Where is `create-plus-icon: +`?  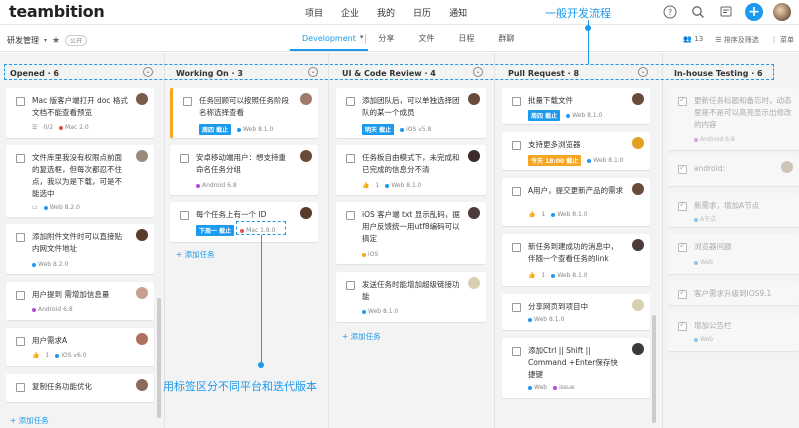 create-plus-icon: + is located at coordinates (754, 12).